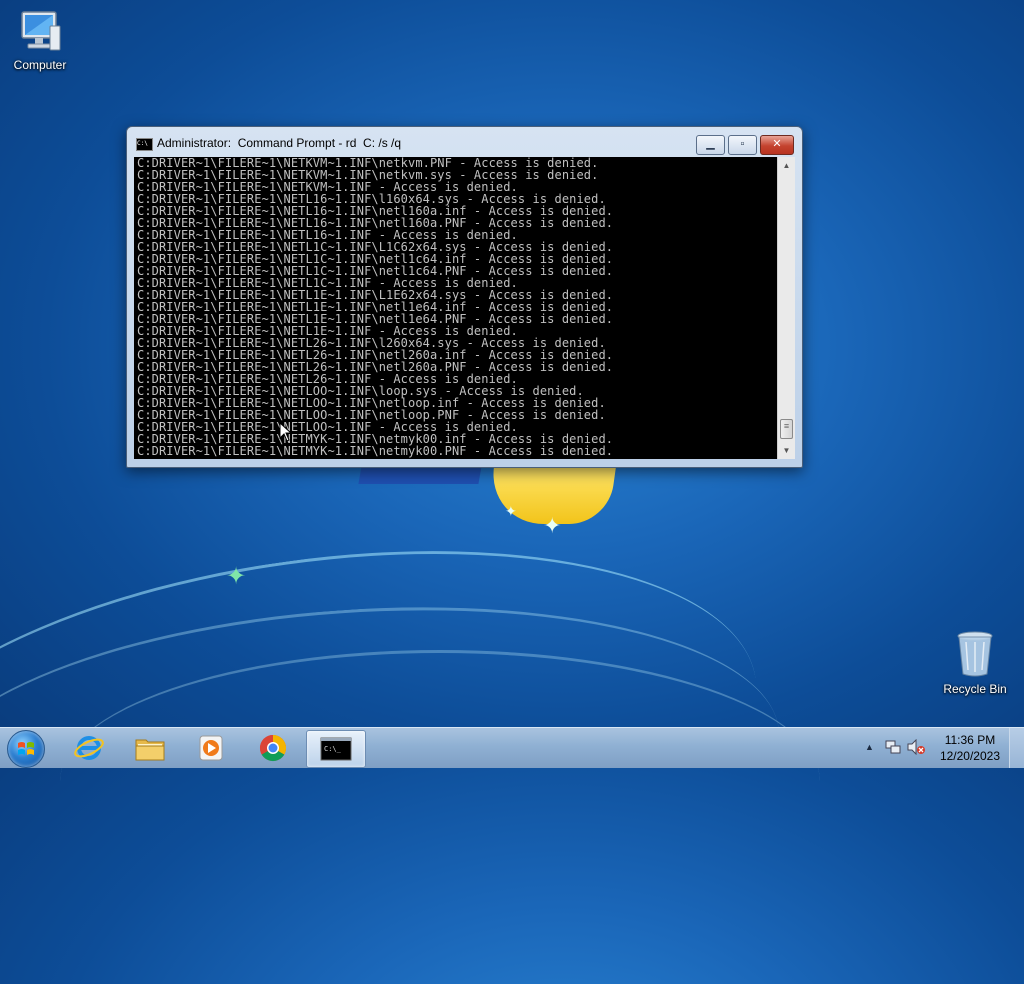 Image resolution: width=1024 pixels, height=984 pixels. I want to click on minimize-icon: ▁, so click(710, 144).